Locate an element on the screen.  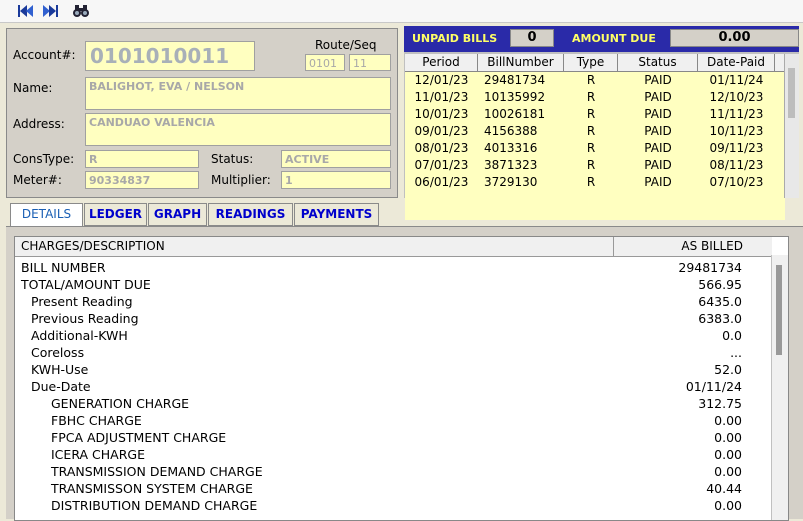
charge-label: TRANSMISSON SYSTEM CHARGE is located at coordinates (152, 488).